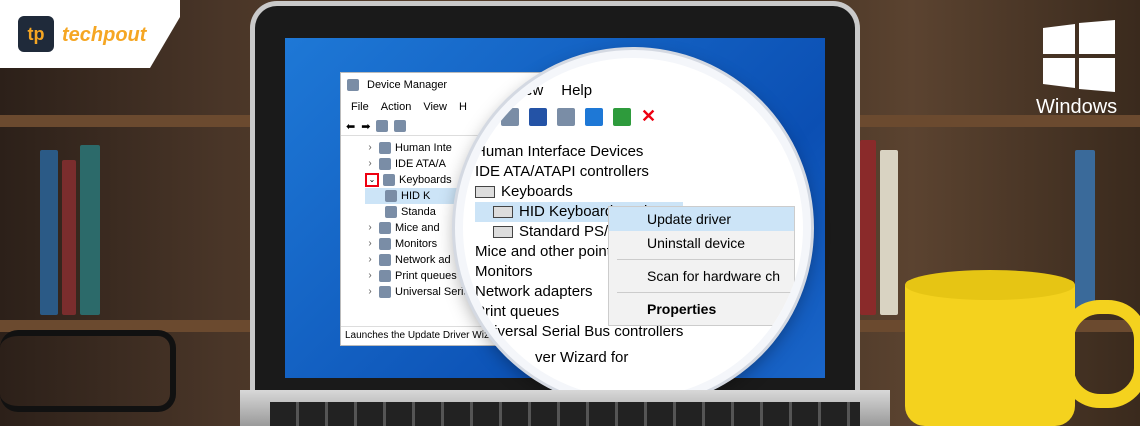  What do you see at coordinates (701, 276) in the screenshot?
I see `menu-scan-hardware: Scan for hardware ch` at bounding box center [701, 276].